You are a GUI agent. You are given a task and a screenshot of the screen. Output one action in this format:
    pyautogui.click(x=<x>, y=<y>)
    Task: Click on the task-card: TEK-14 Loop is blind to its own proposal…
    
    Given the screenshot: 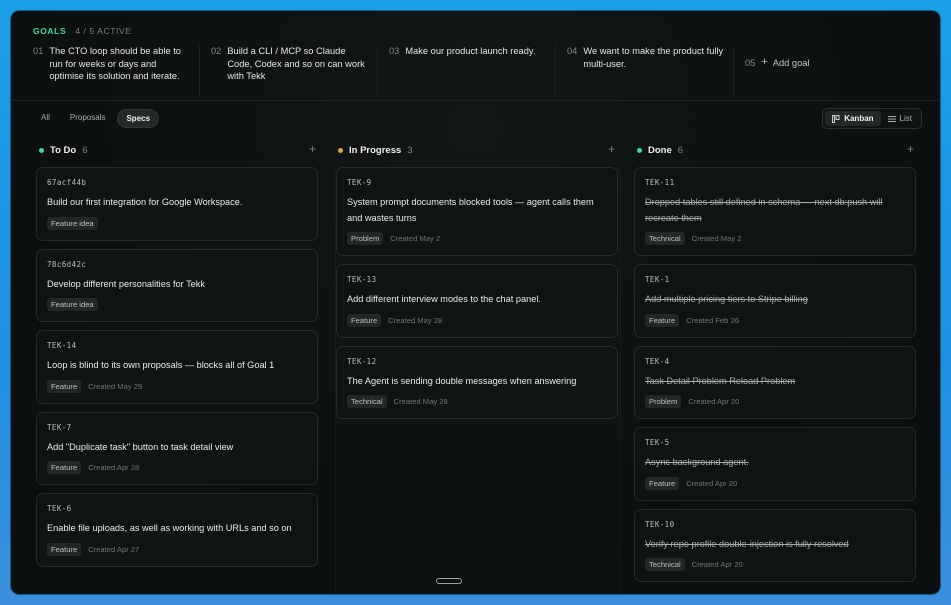 What is the action you would take?
    pyautogui.click(x=177, y=367)
    